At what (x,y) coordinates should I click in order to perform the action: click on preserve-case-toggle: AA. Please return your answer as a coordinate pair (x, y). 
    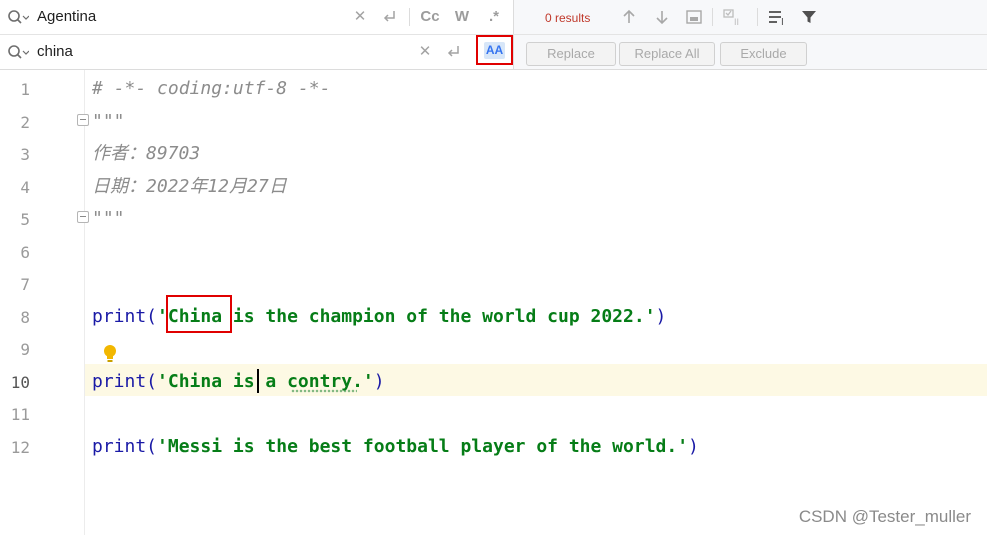
    Looking at the image, I should click on (494, 50).